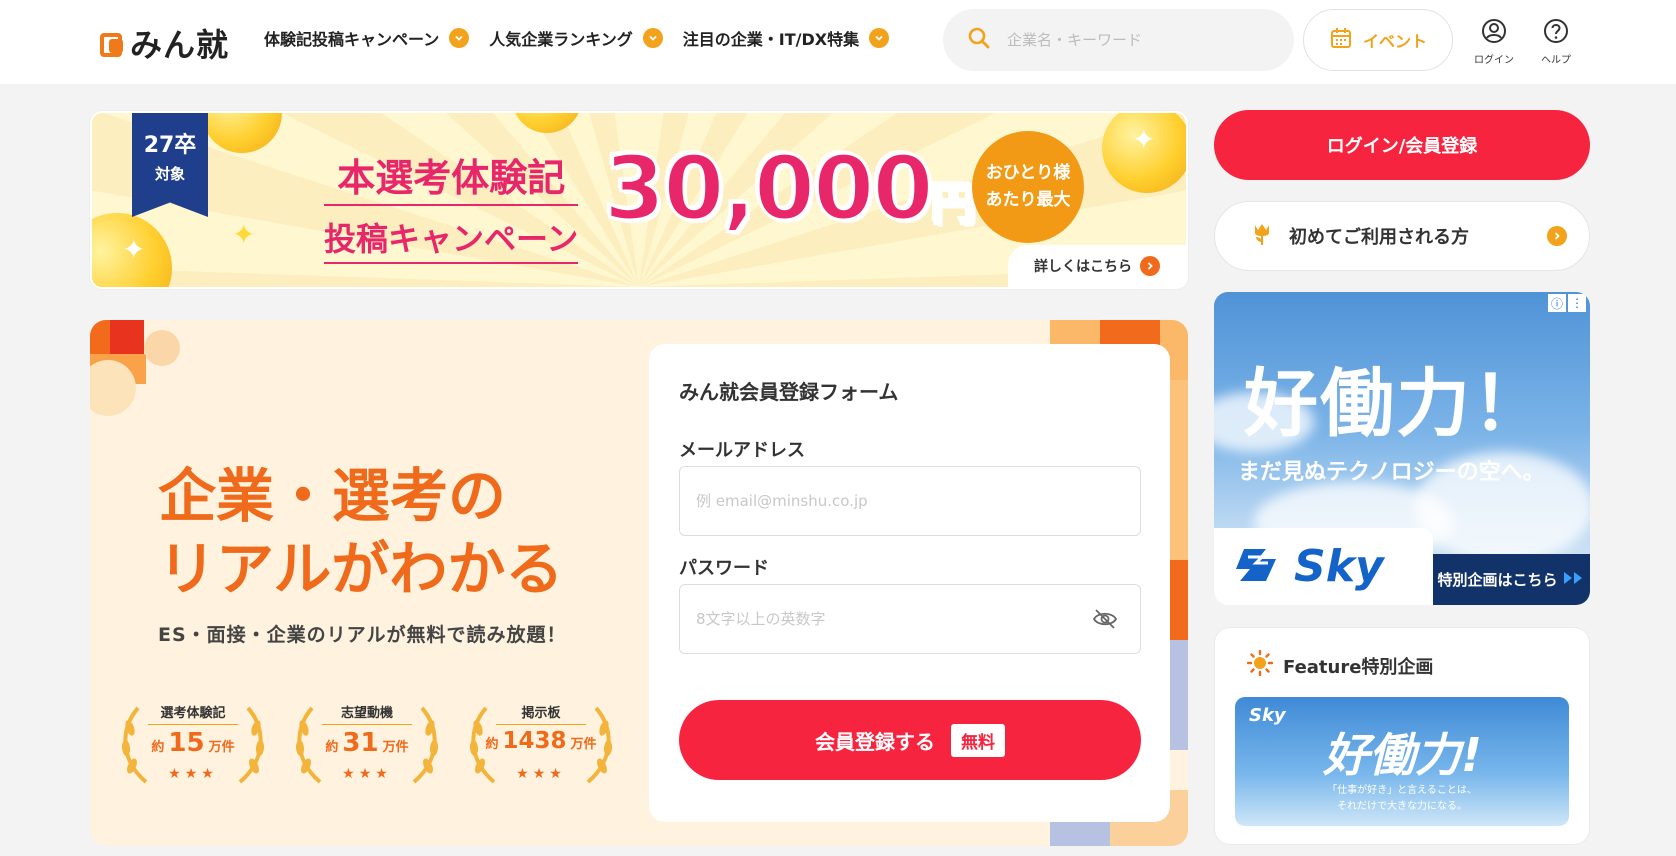 The width and height of the screenshot is (1676, 856). Describe the element at coordinates (886, 501) in the screenshot. I see `email-field` at that location.